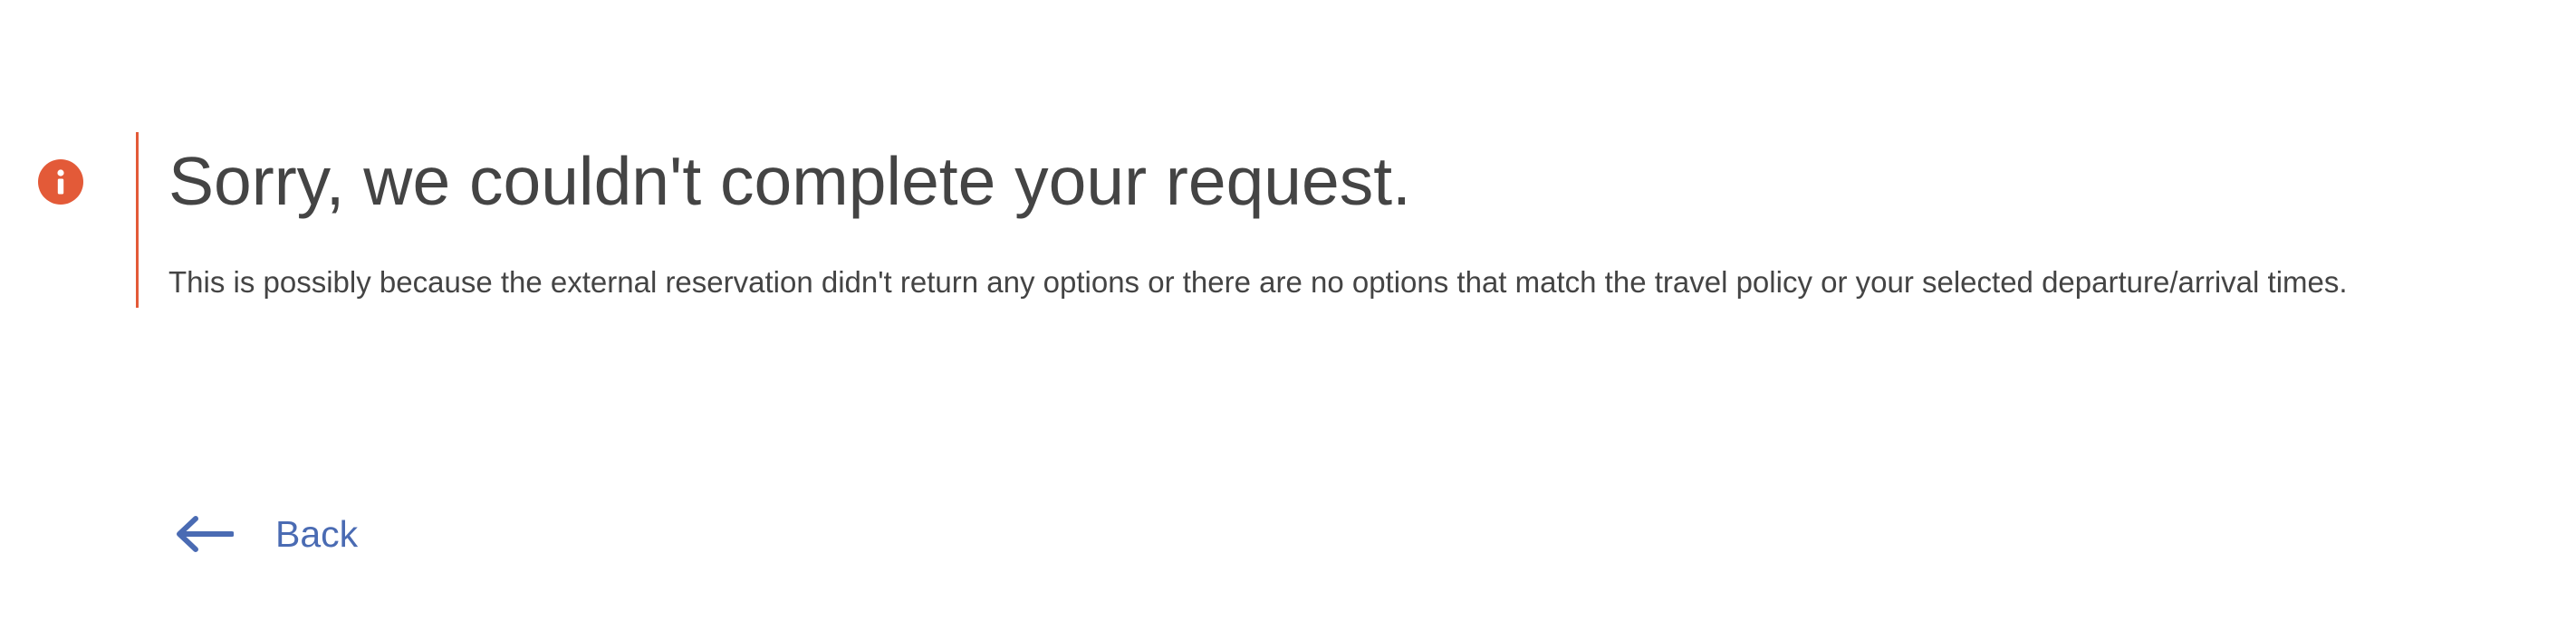  What do you see at coordinates (205, 534) in the screenshot?
I see `arrow-left-icon` at bounding box center [205, 534].